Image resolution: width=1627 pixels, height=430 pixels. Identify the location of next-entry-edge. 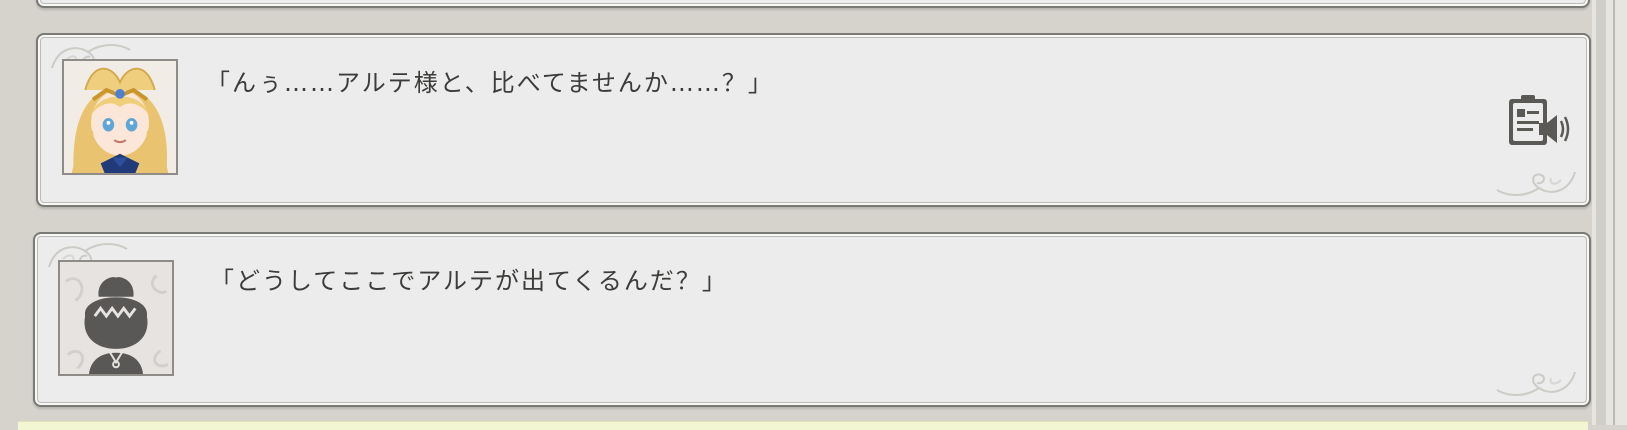
(803, 425).